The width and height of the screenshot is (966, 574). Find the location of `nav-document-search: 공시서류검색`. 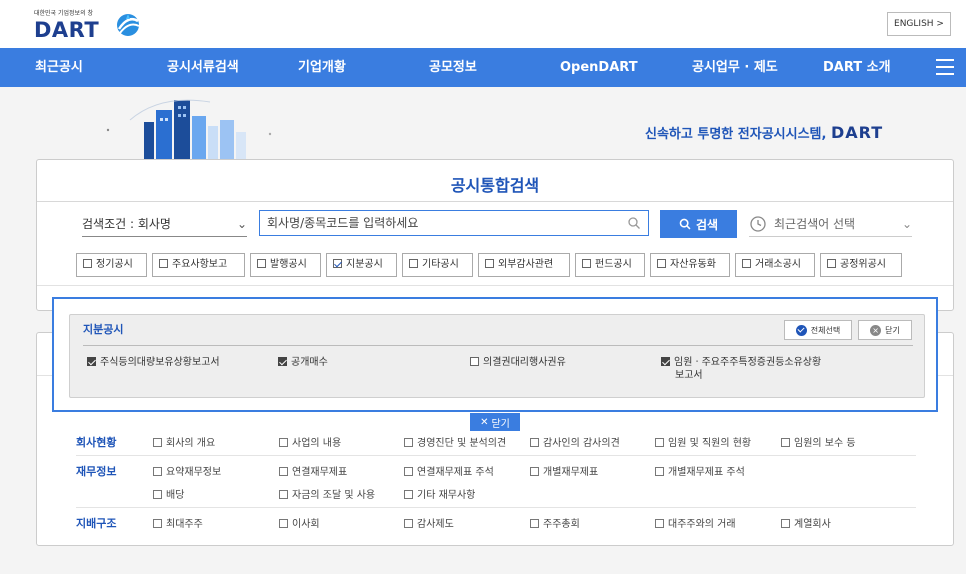

nav-document-search: 공시서류검색 is located at coordinates (203, 67).